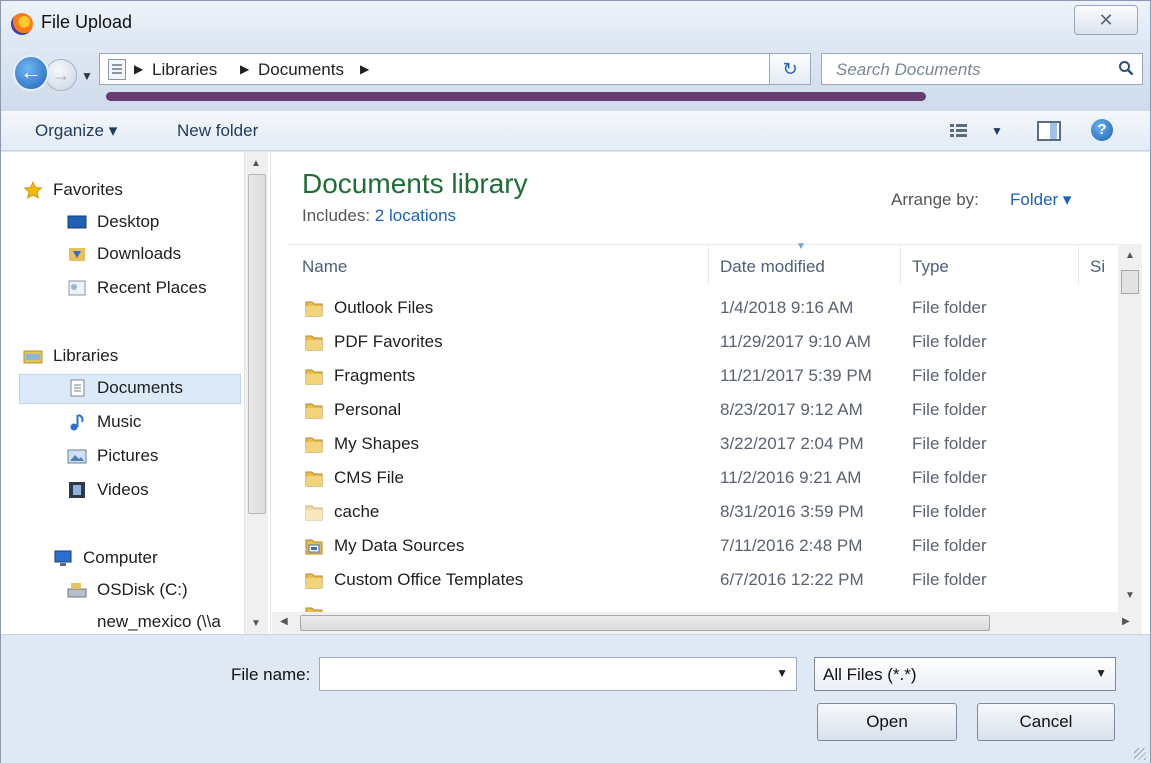 This screenshot has width=1151, height=763. I want to click on close-button: ✕, so click(1106, 20).